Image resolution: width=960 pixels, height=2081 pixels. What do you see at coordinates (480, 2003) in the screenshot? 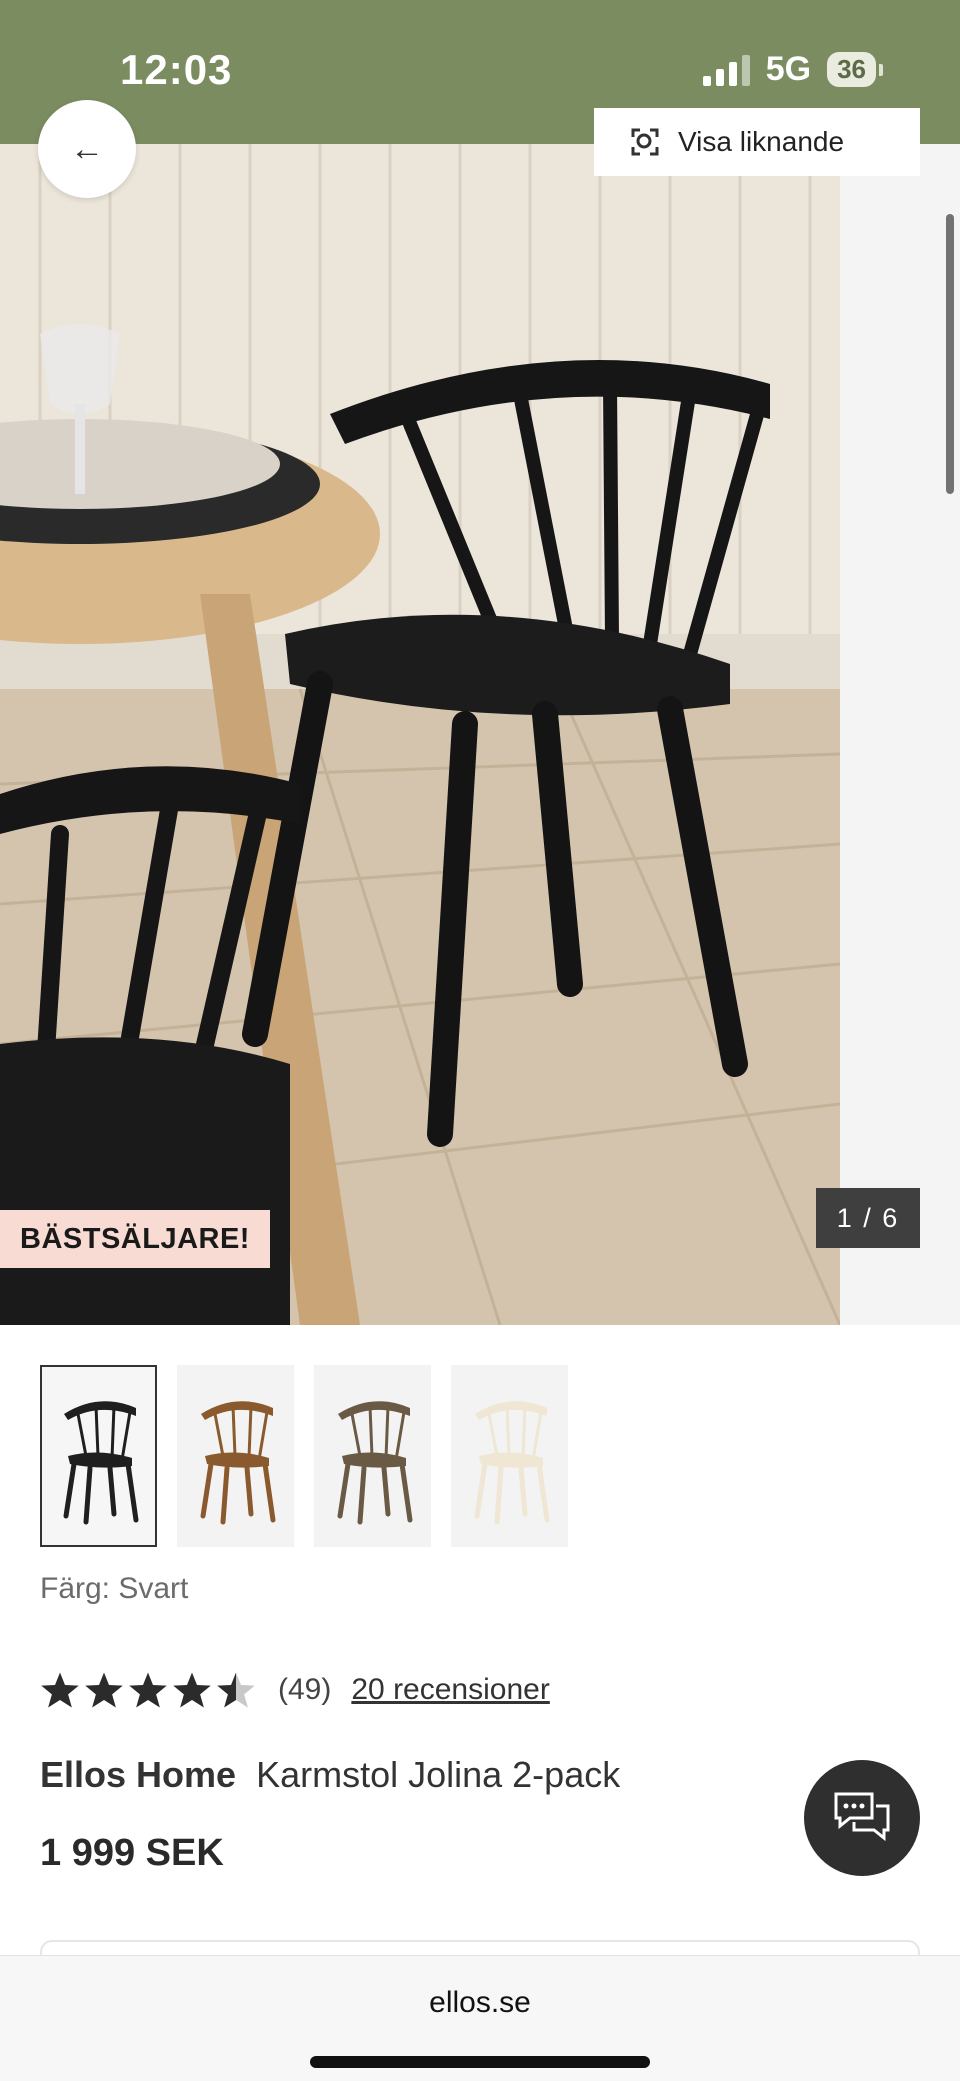
I see `url-text: ellos.se` at bounding box center [480, 2003].